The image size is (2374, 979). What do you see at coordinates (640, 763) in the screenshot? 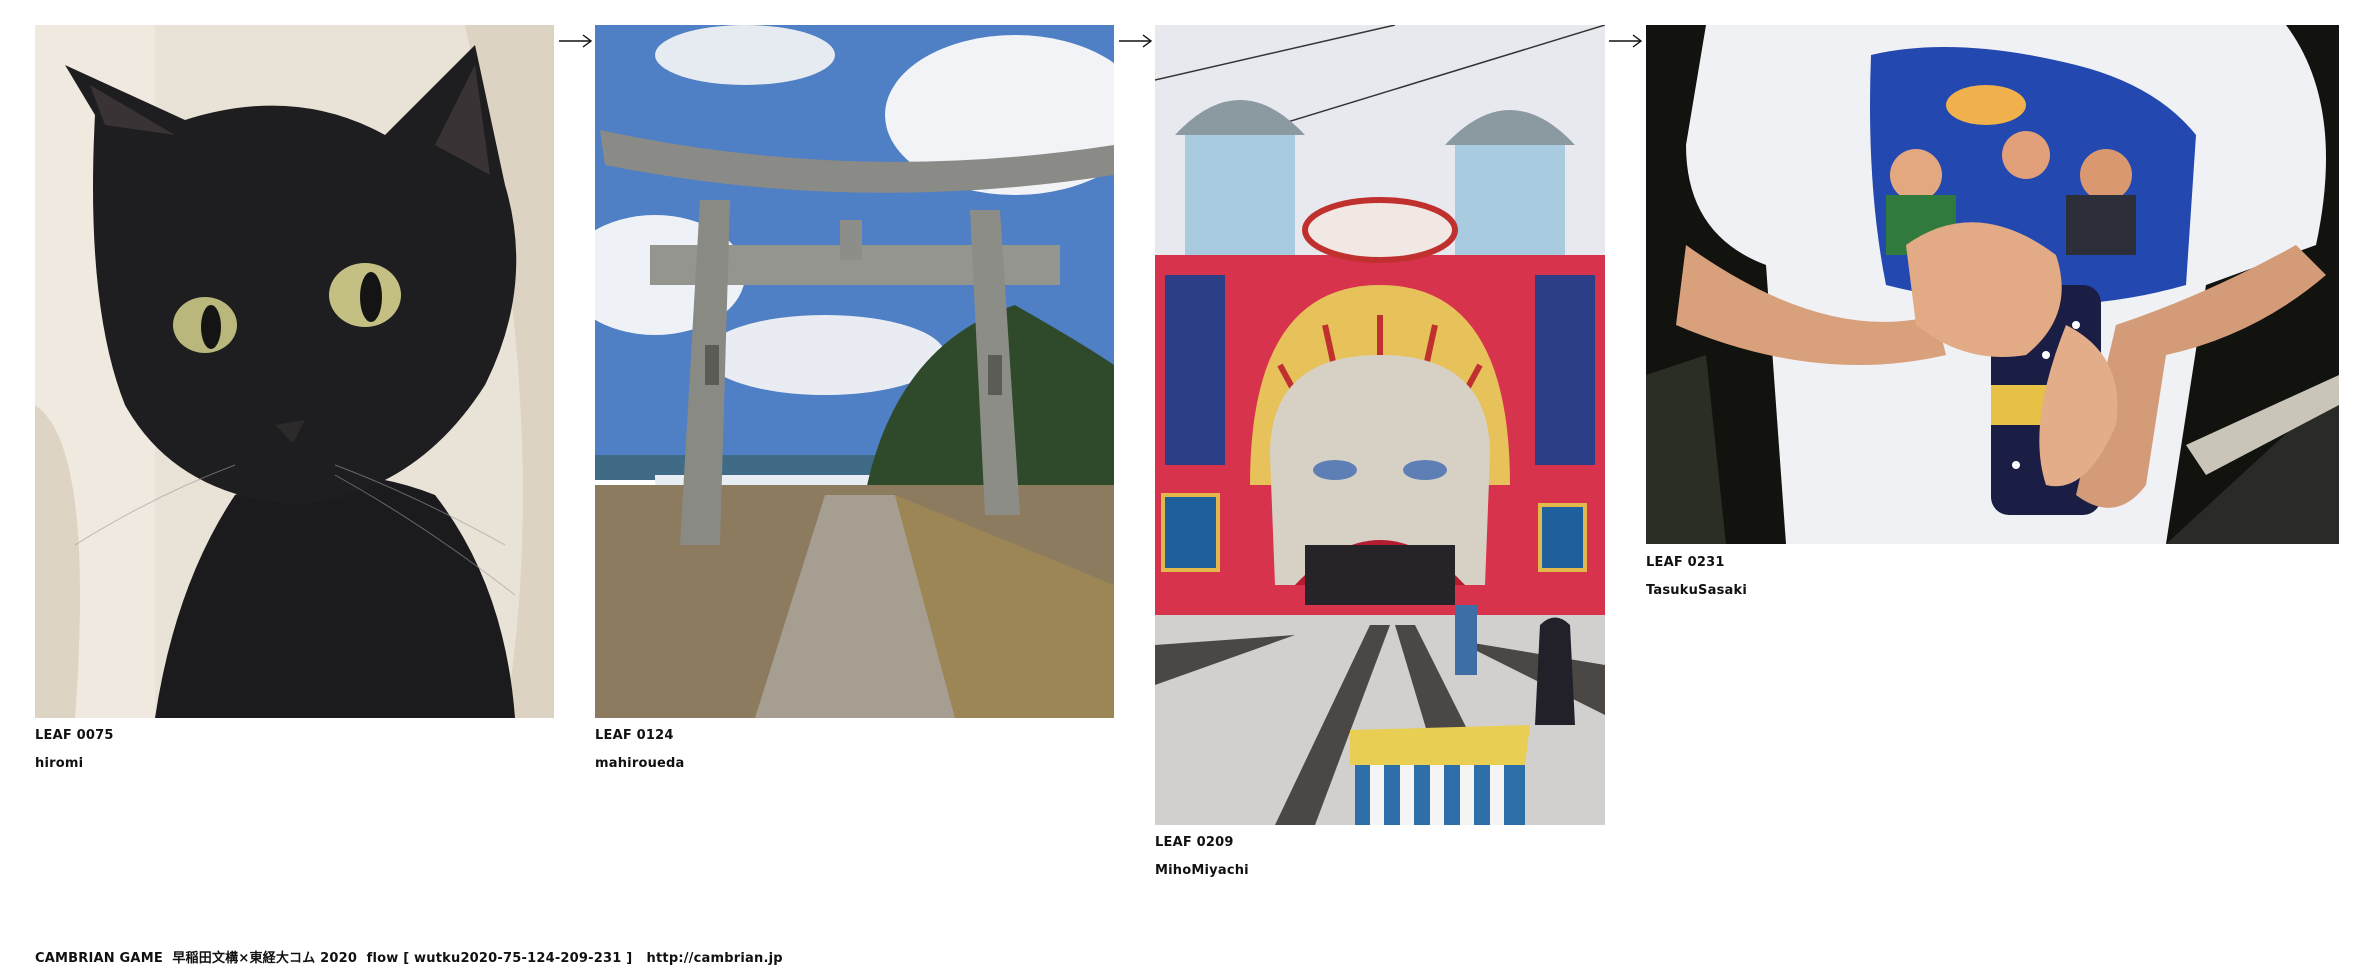
I see `leaf-author: mahiroueda` at bounding box center [640, 763].